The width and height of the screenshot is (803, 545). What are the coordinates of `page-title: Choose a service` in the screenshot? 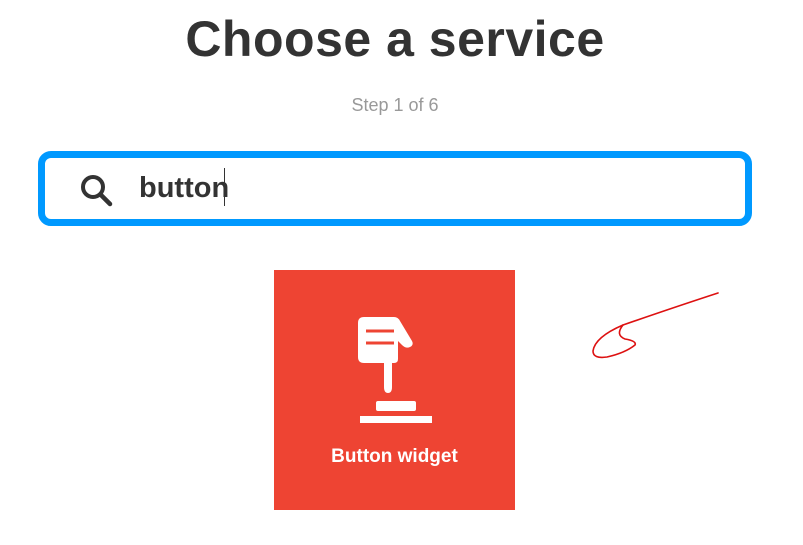 It's located at (395, 39).